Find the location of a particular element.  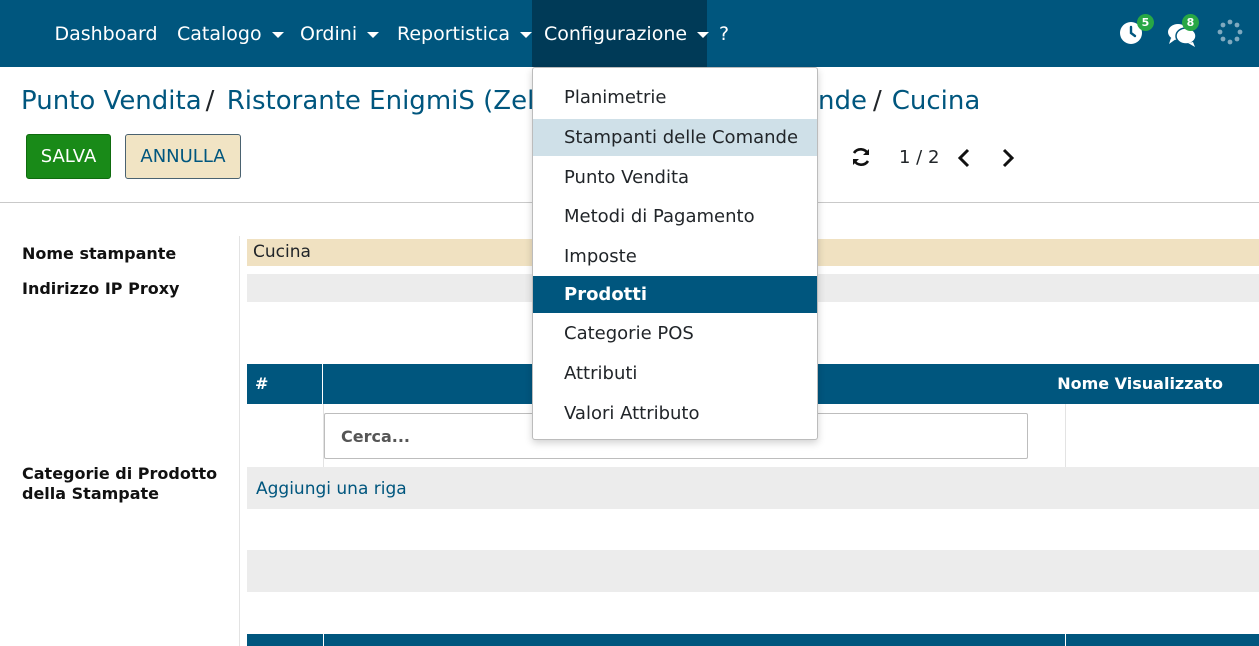

nav-dashboard: Dashboard is located at coordinates (106, 33).